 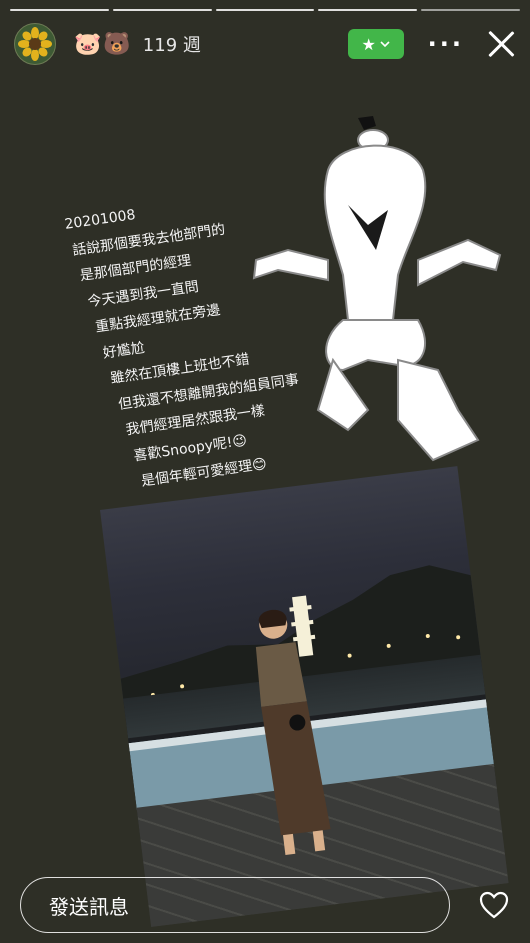 What do you see at coordinates (171, 45) in the screenshot?
I see `post-age: 119 週` at bounding box center [171, 45].